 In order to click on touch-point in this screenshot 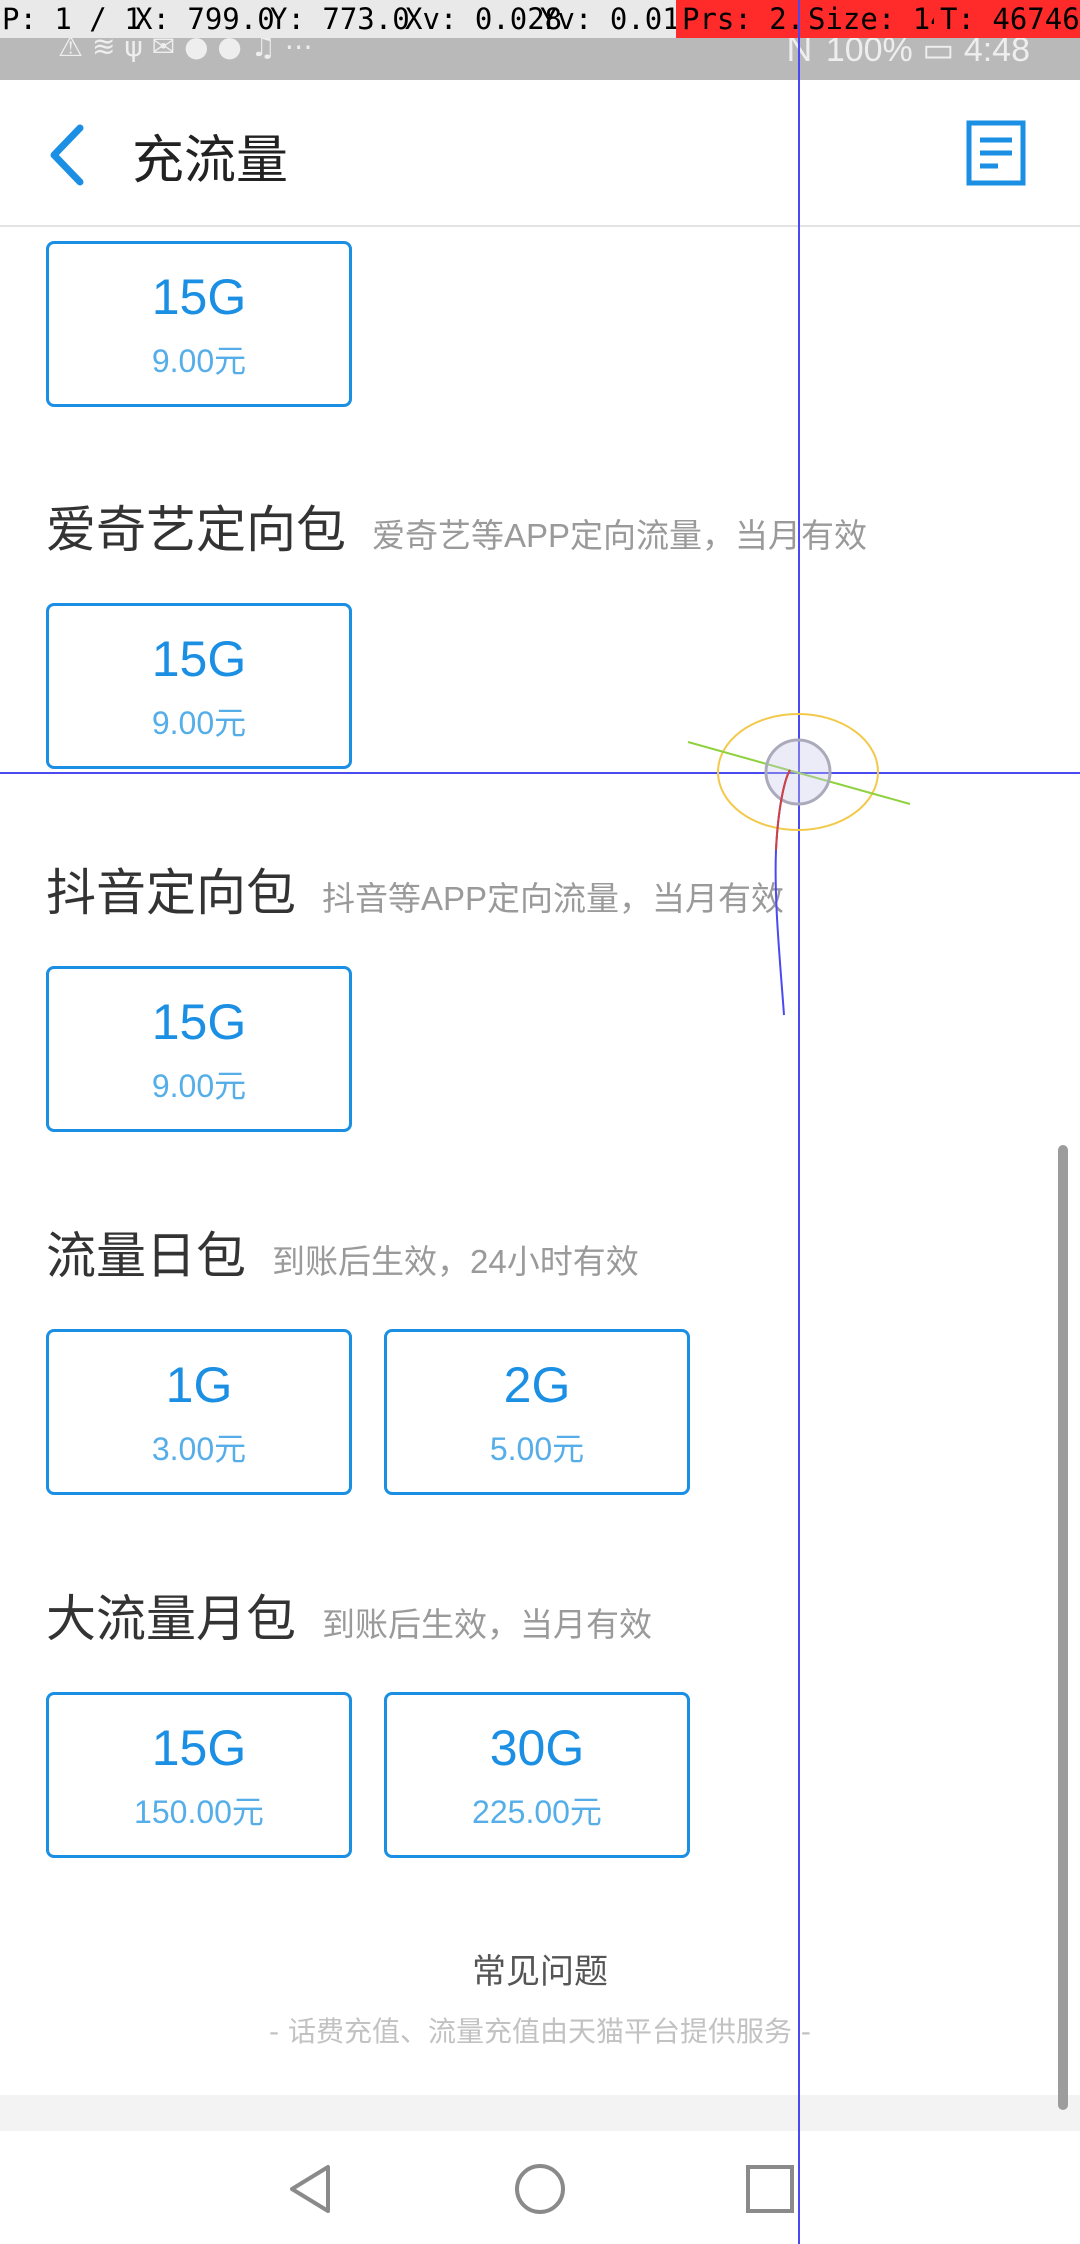, I will do `click(798, 772)`.